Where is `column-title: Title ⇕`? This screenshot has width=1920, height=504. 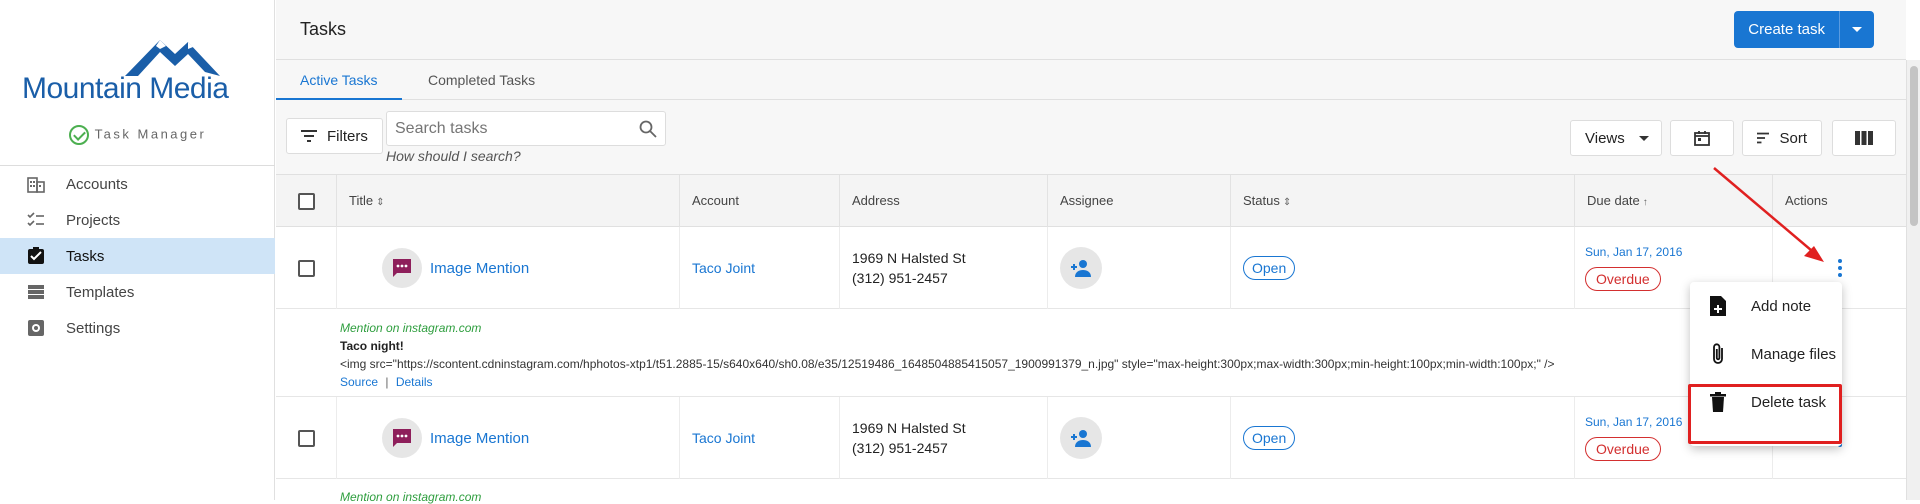 column-title: Title ⇕ is located at coordinates (507, 201).